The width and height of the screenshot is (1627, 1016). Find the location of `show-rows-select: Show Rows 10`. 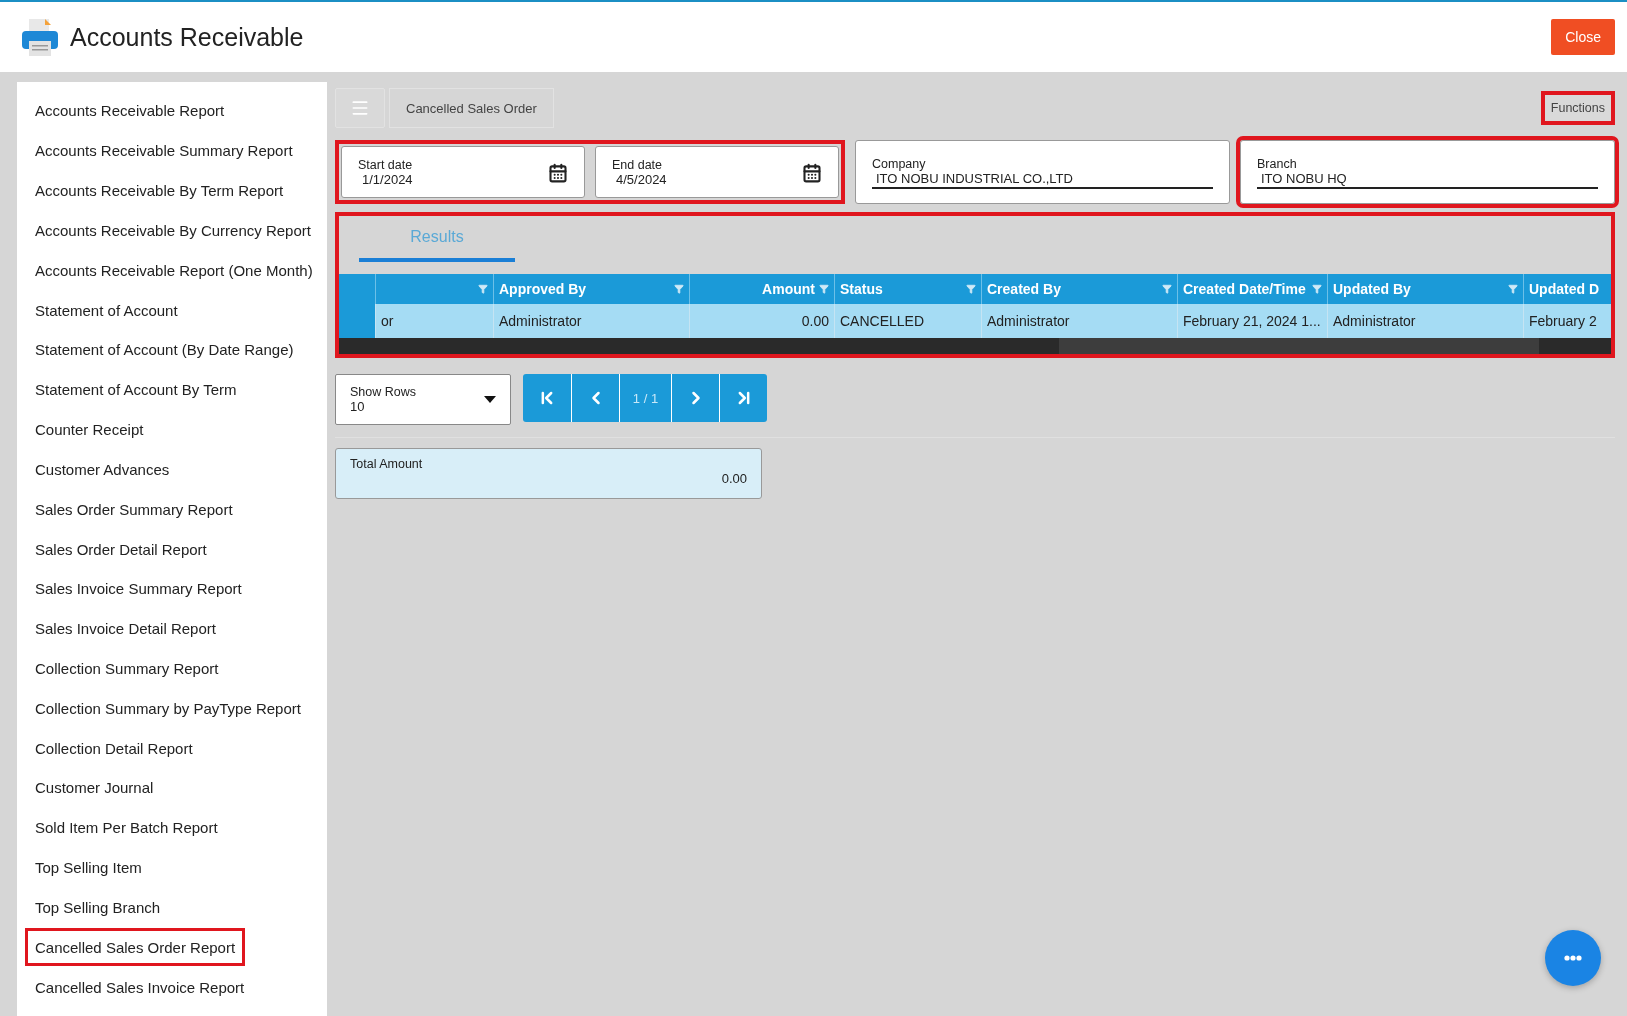

show-rows-select: Show Rows 10 is located at coordinates (423, 399).